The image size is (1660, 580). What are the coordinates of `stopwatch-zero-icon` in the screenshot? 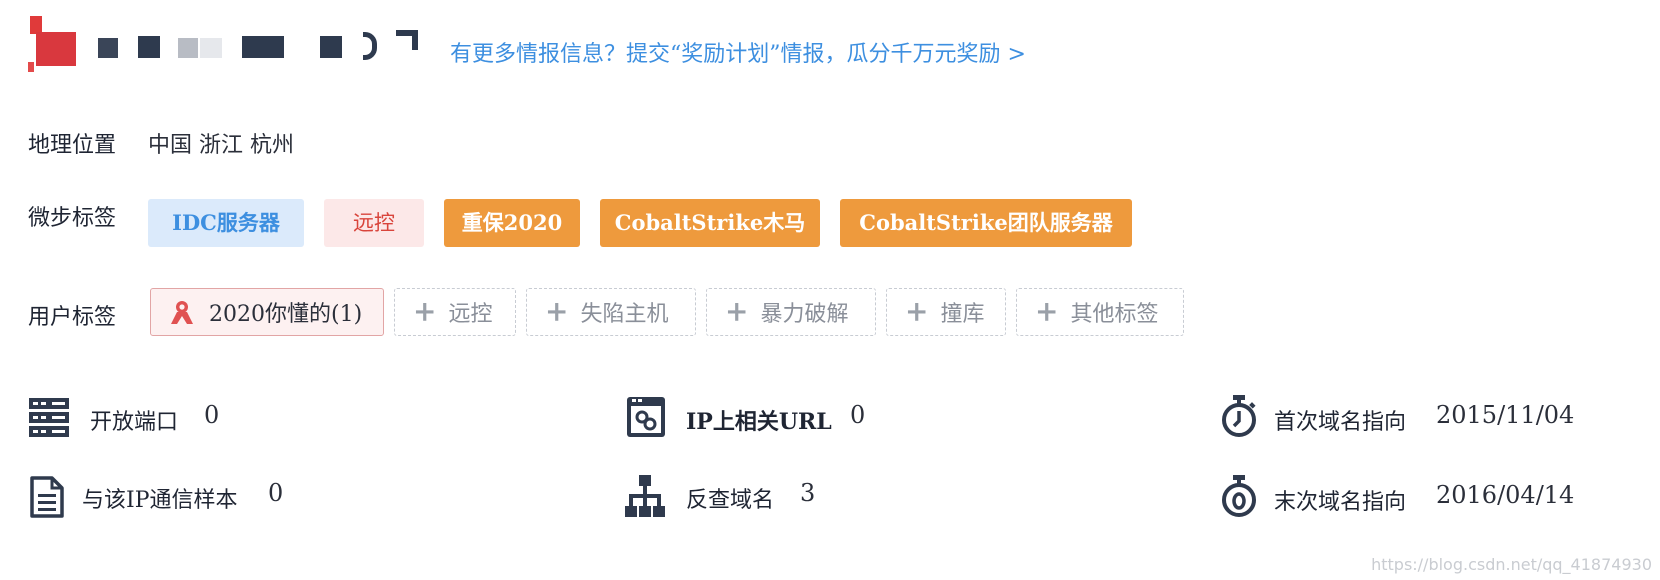 It's located at (1239, 498).